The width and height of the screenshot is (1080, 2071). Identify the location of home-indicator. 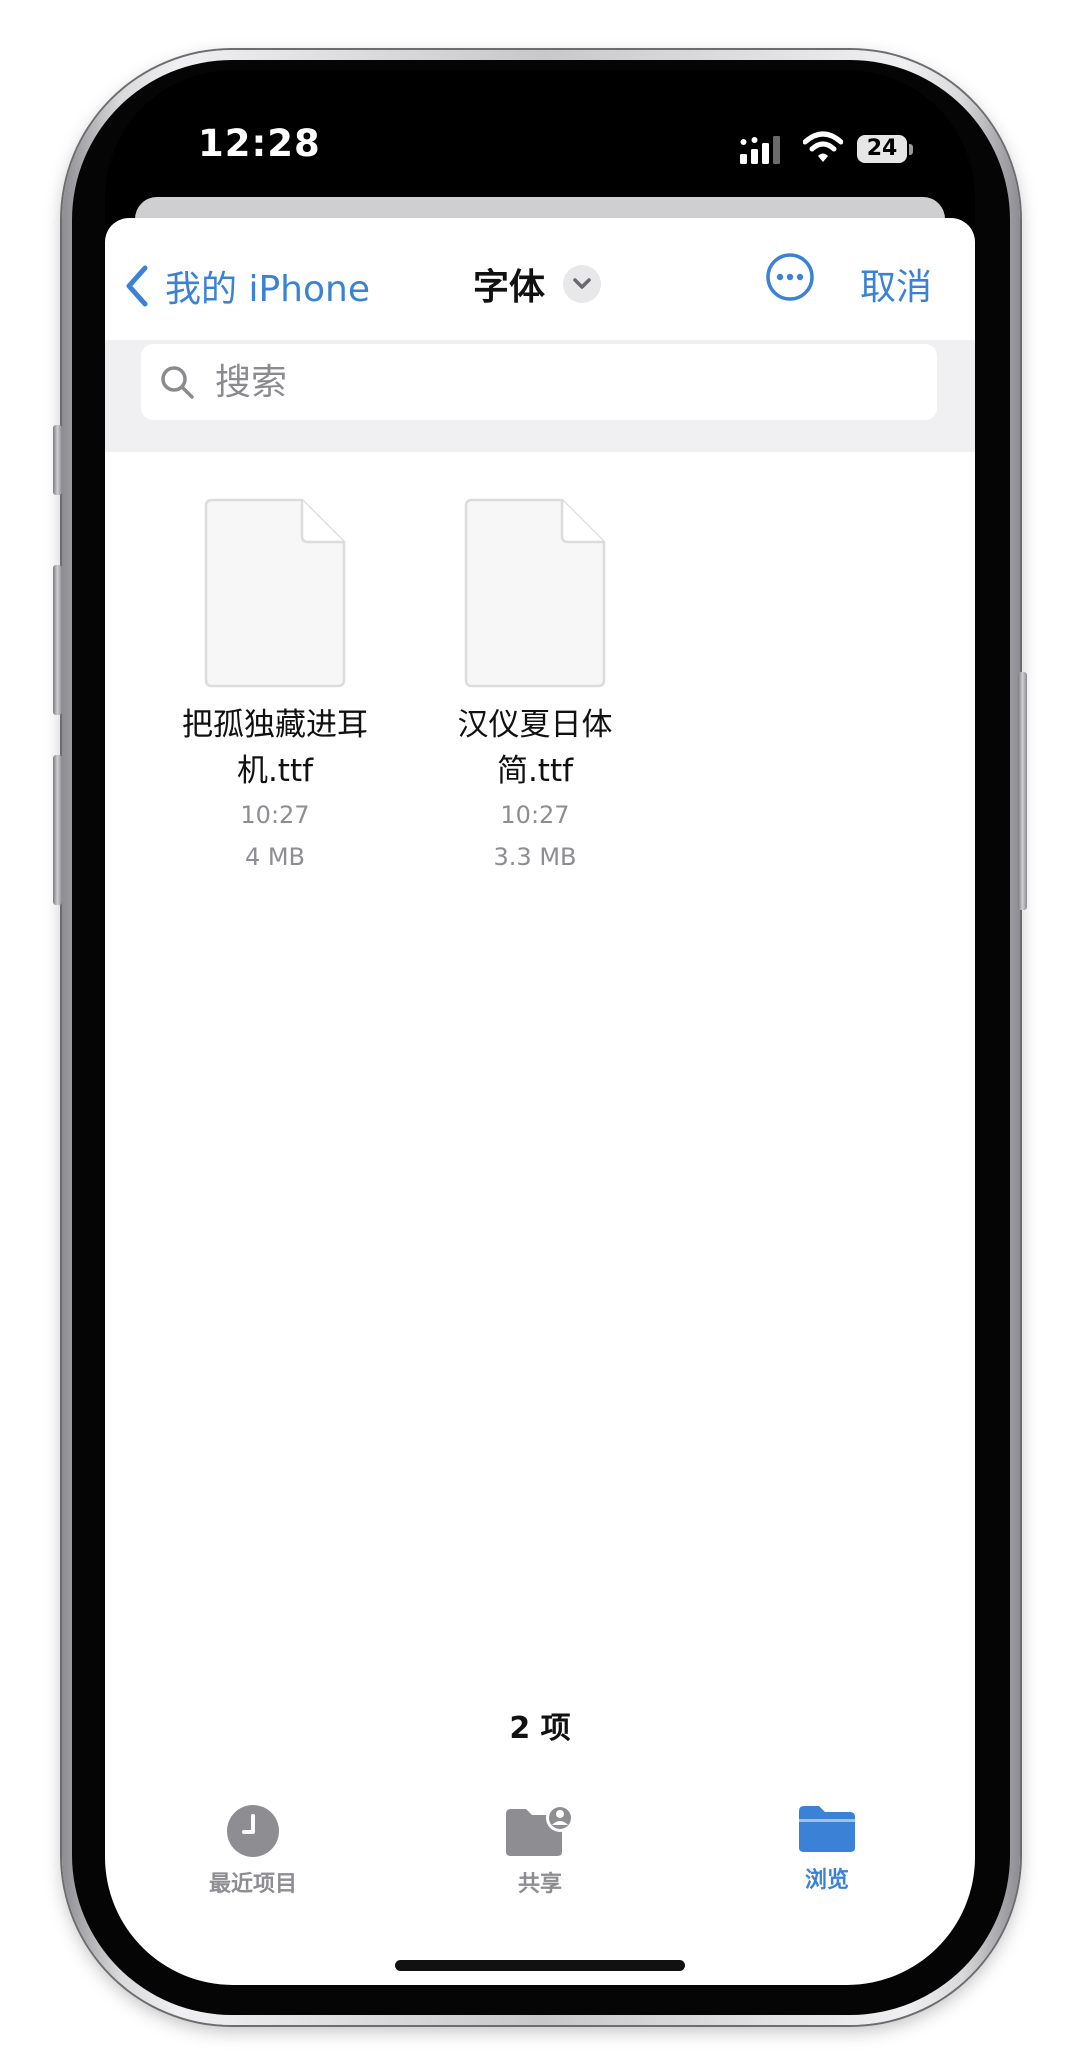
(540, 1965).